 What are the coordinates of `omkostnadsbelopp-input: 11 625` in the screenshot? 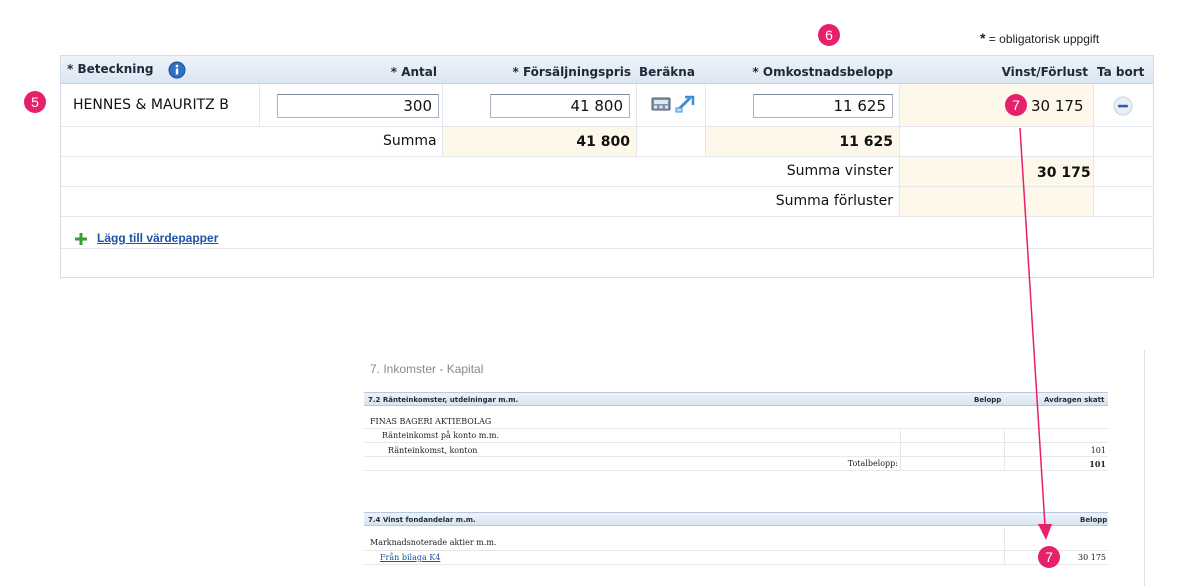 It's located at (823, 106).